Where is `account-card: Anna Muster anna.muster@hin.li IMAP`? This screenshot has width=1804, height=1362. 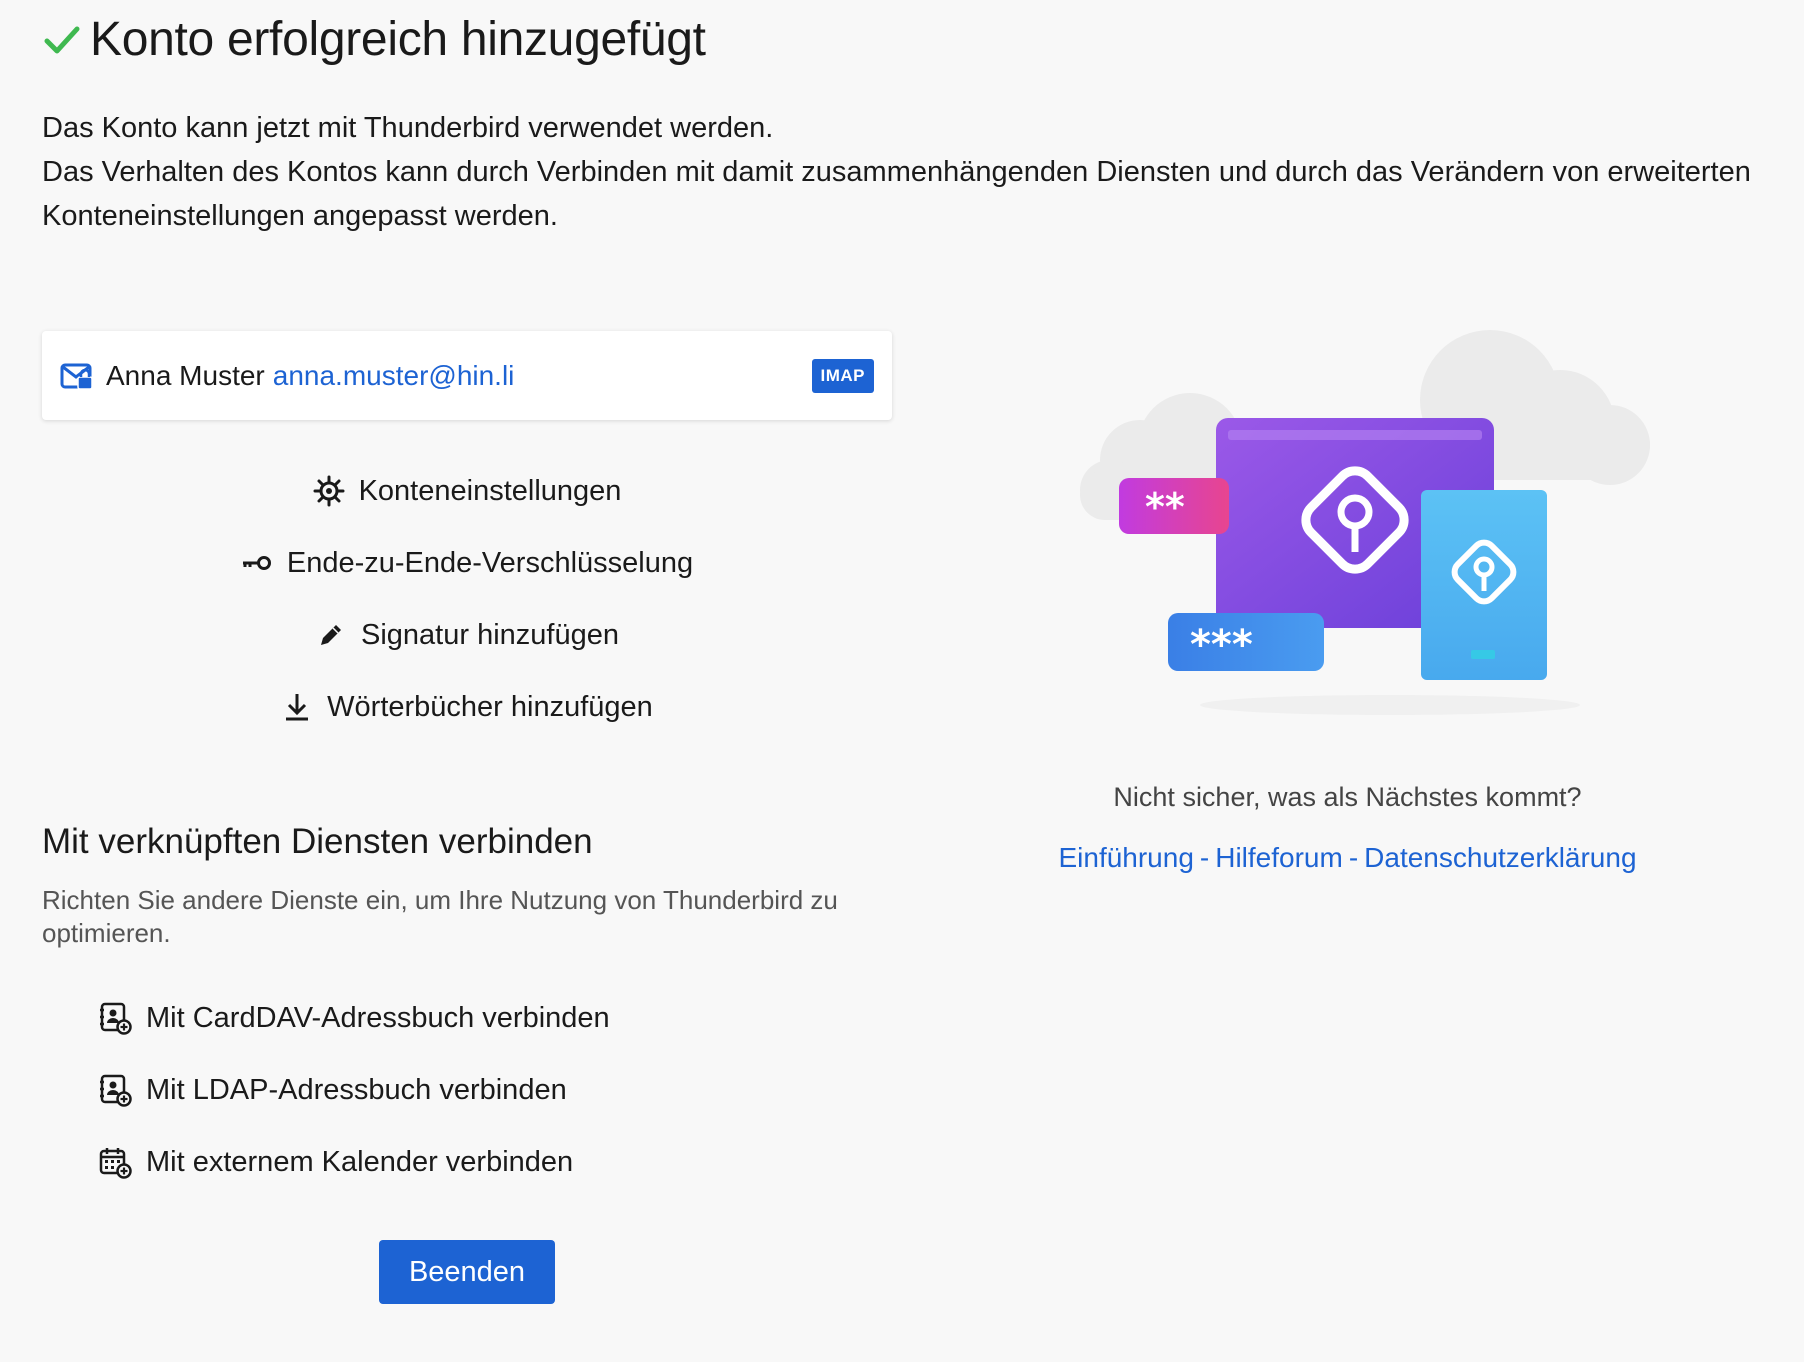 account-card: Anna Muster anna.muster@hin.li IMAP is located at coordinates (467, 375).